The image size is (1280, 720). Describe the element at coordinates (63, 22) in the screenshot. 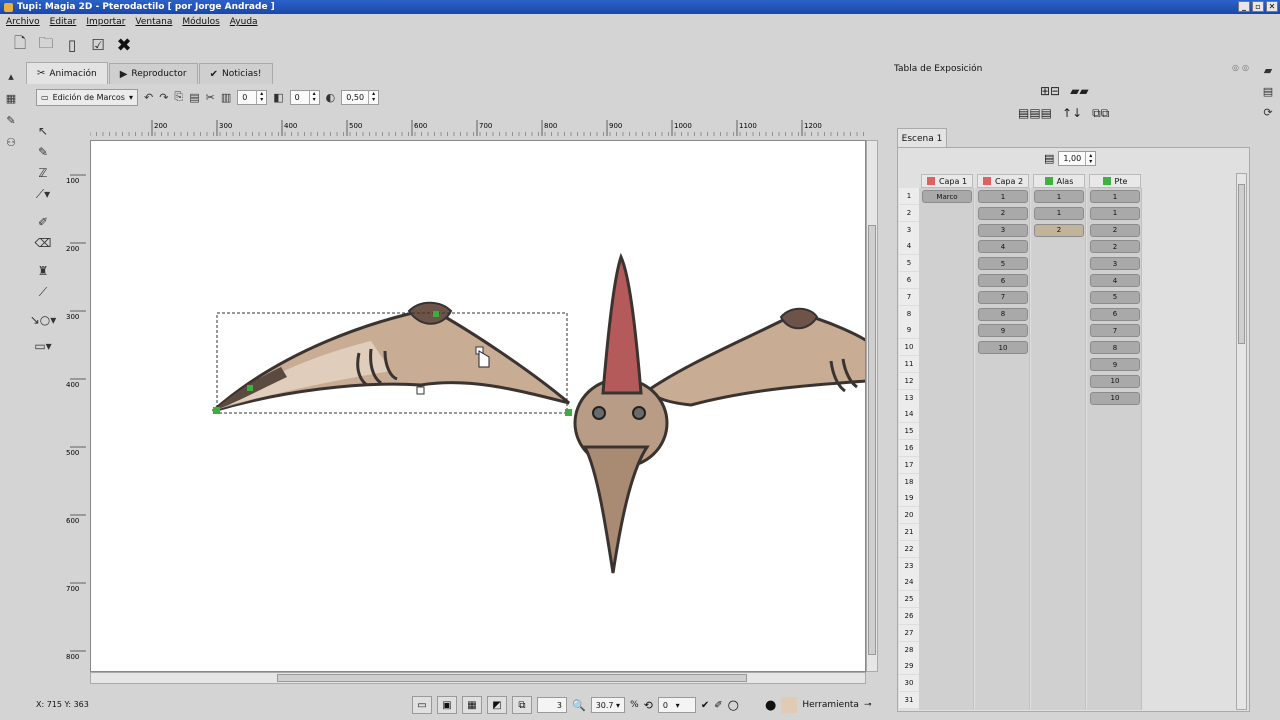

I see `menu-editar: Editar` at that location.